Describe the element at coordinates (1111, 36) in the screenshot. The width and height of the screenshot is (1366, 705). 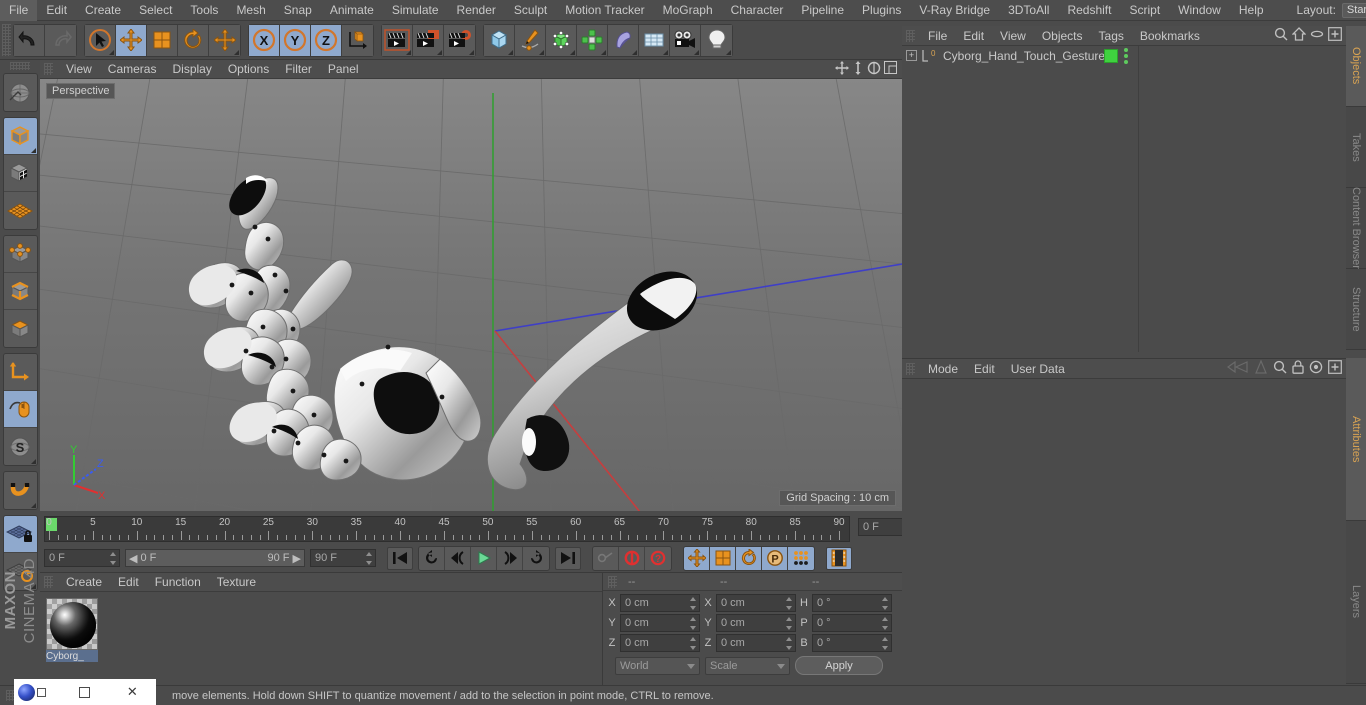
I see `object-menu-tags: Tags` at that location.